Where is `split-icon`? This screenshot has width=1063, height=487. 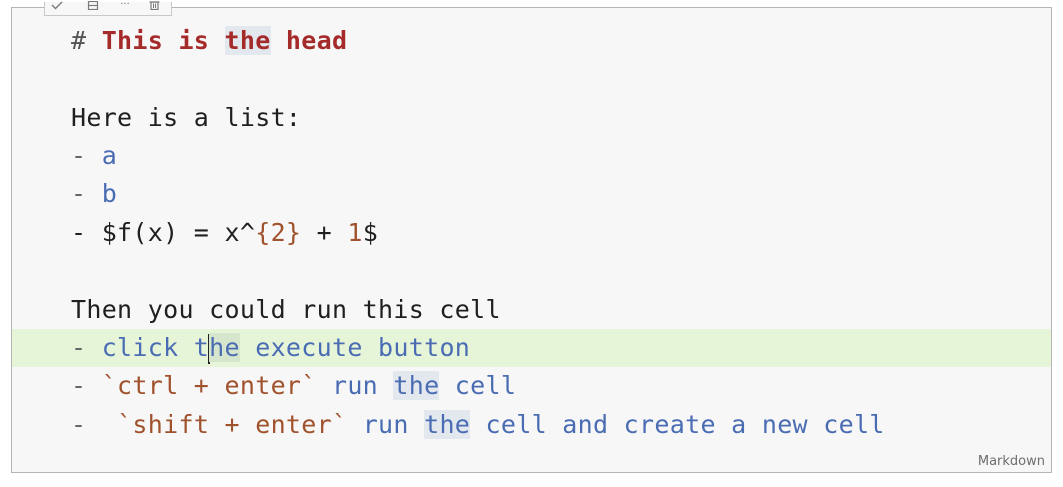
split-icon is located at coordinates (93, 5).